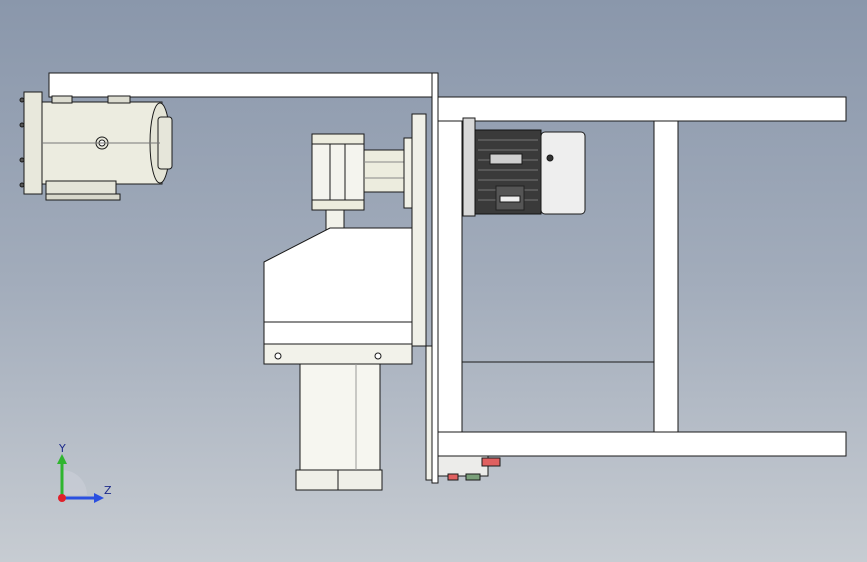  What do you see at coordinates (99, 498) in the screenshot?
I see `z-axis-head` at bounding box center [99, 498].